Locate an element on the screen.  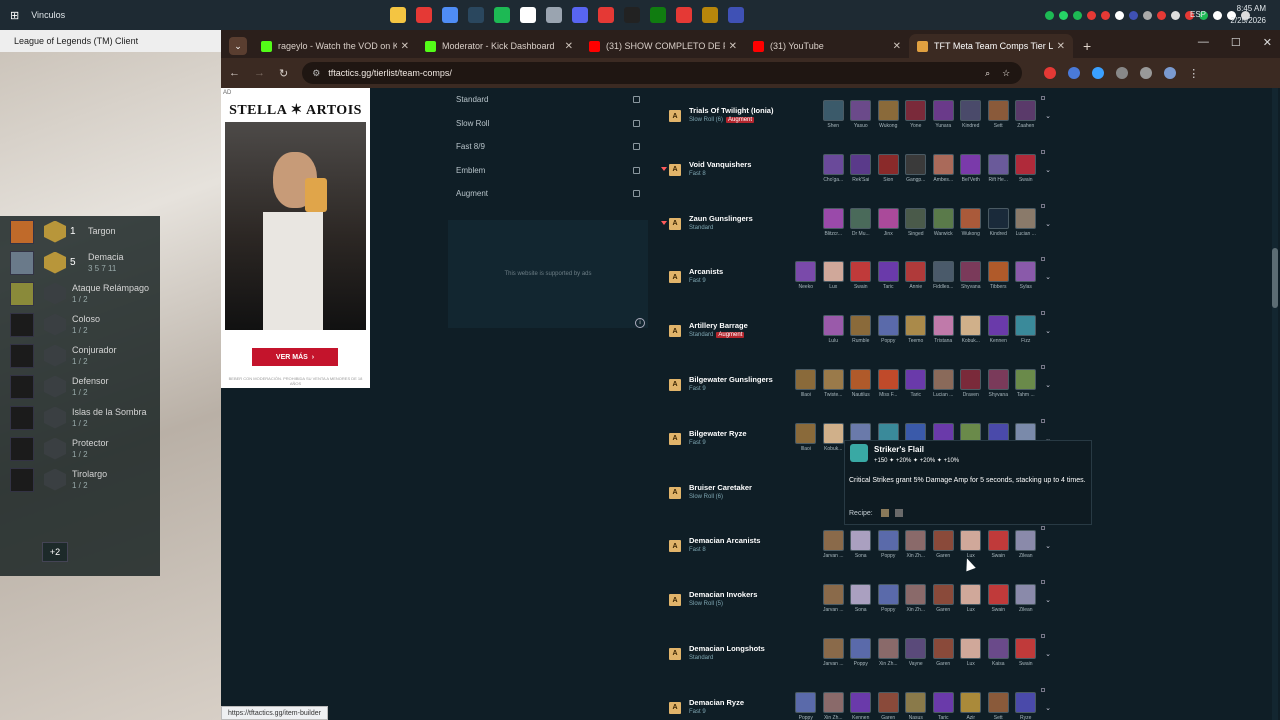
comp-name: Artillery Barrage is located at coordinates (718, 325).